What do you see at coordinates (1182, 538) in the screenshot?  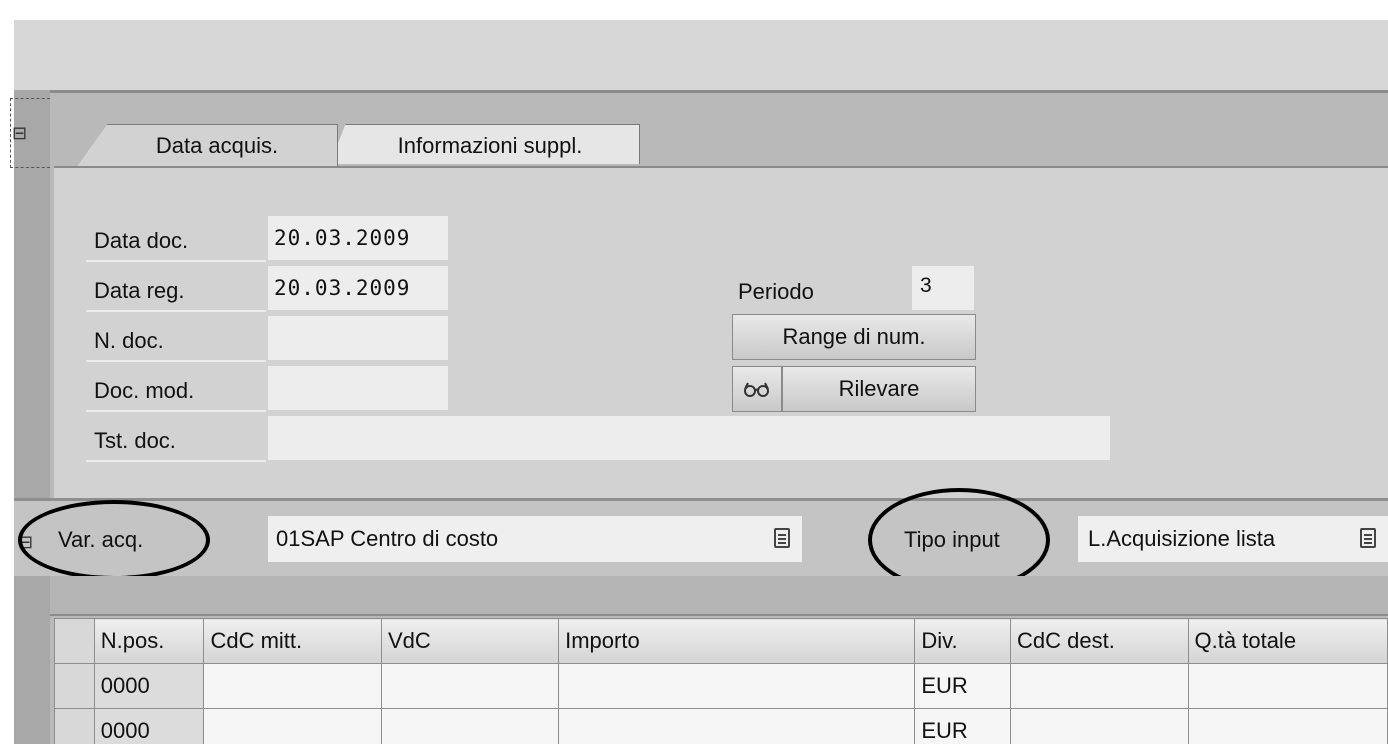 I see `tipo-input-value: L.Acquisizione lista` at bounding box center [1182, 538].